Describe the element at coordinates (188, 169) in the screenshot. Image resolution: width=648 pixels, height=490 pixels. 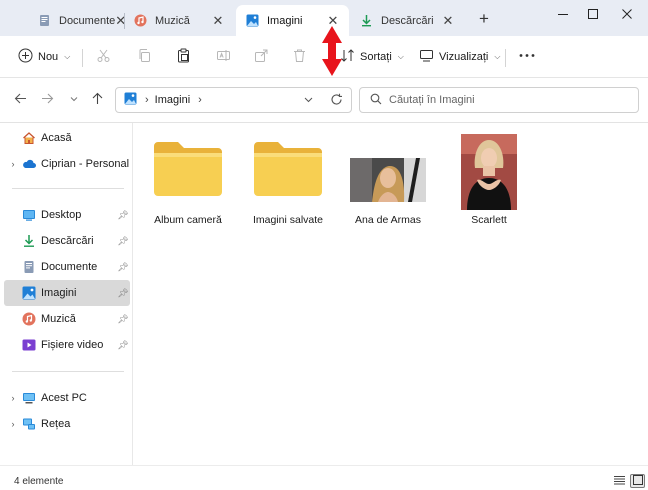
I see `folder-icon` at that location.